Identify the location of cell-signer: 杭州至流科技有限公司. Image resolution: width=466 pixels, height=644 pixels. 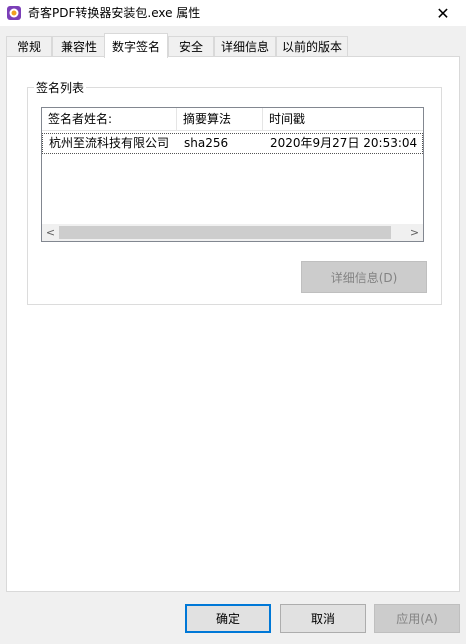
(109, 143).